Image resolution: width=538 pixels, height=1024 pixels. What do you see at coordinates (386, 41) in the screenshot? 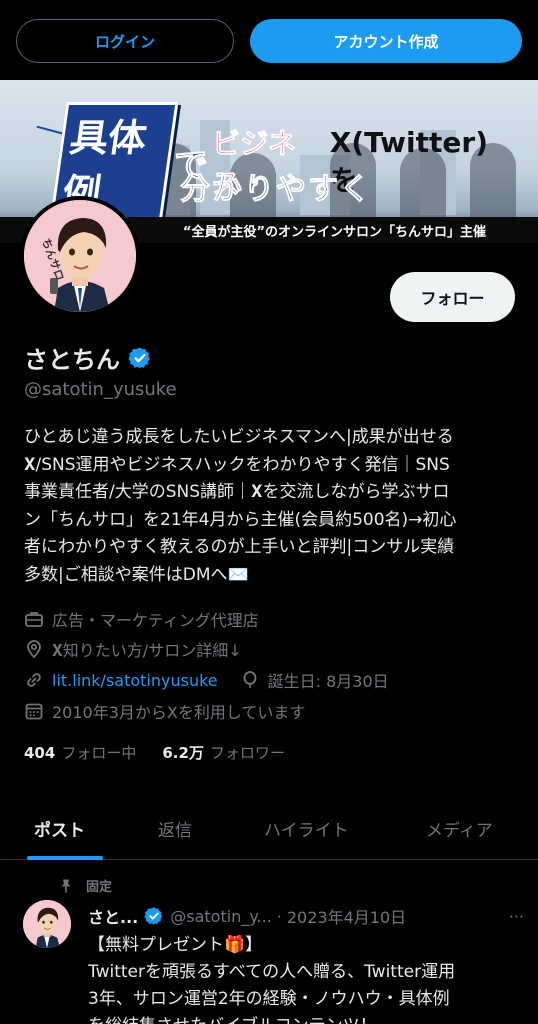
I see `signup-button: アカウント作成` at bounding box center [386, 41].